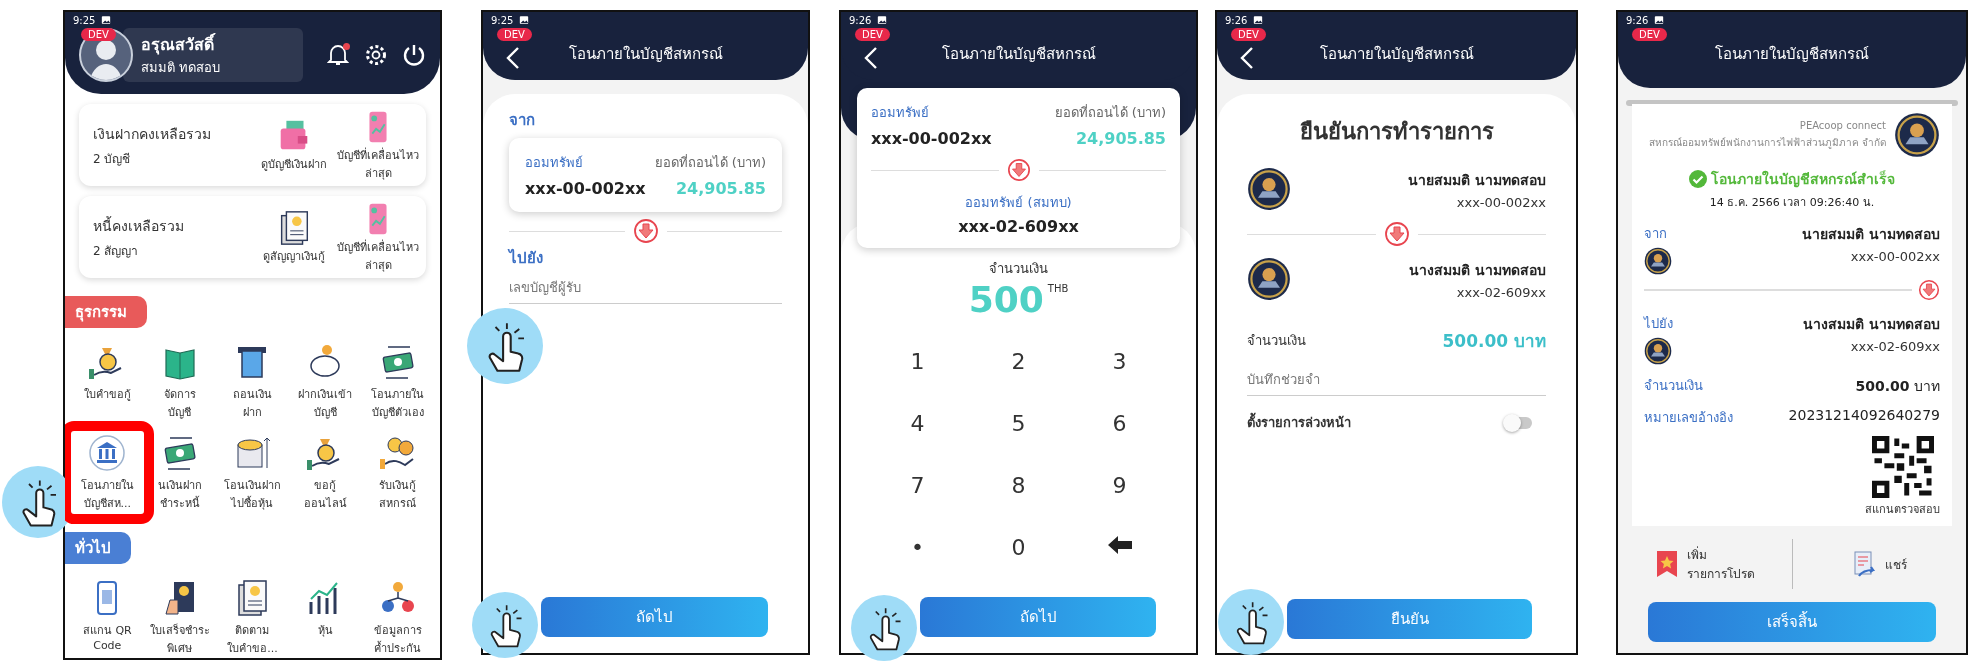 This screenshot has width=1981, height=666. What do you see at coordinates (1018, 203) in the screenshot?
I see `account-type: ออมทรัพย์ (สมทบ)` at bounding box center [1018, 203].